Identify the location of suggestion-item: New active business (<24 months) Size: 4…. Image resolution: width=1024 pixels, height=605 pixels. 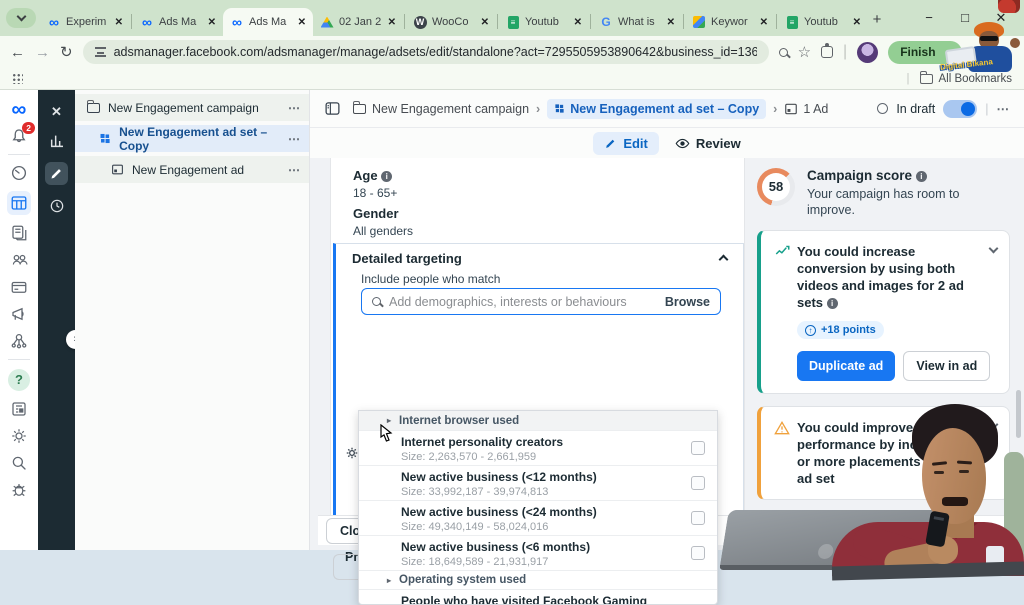
(538, 517).